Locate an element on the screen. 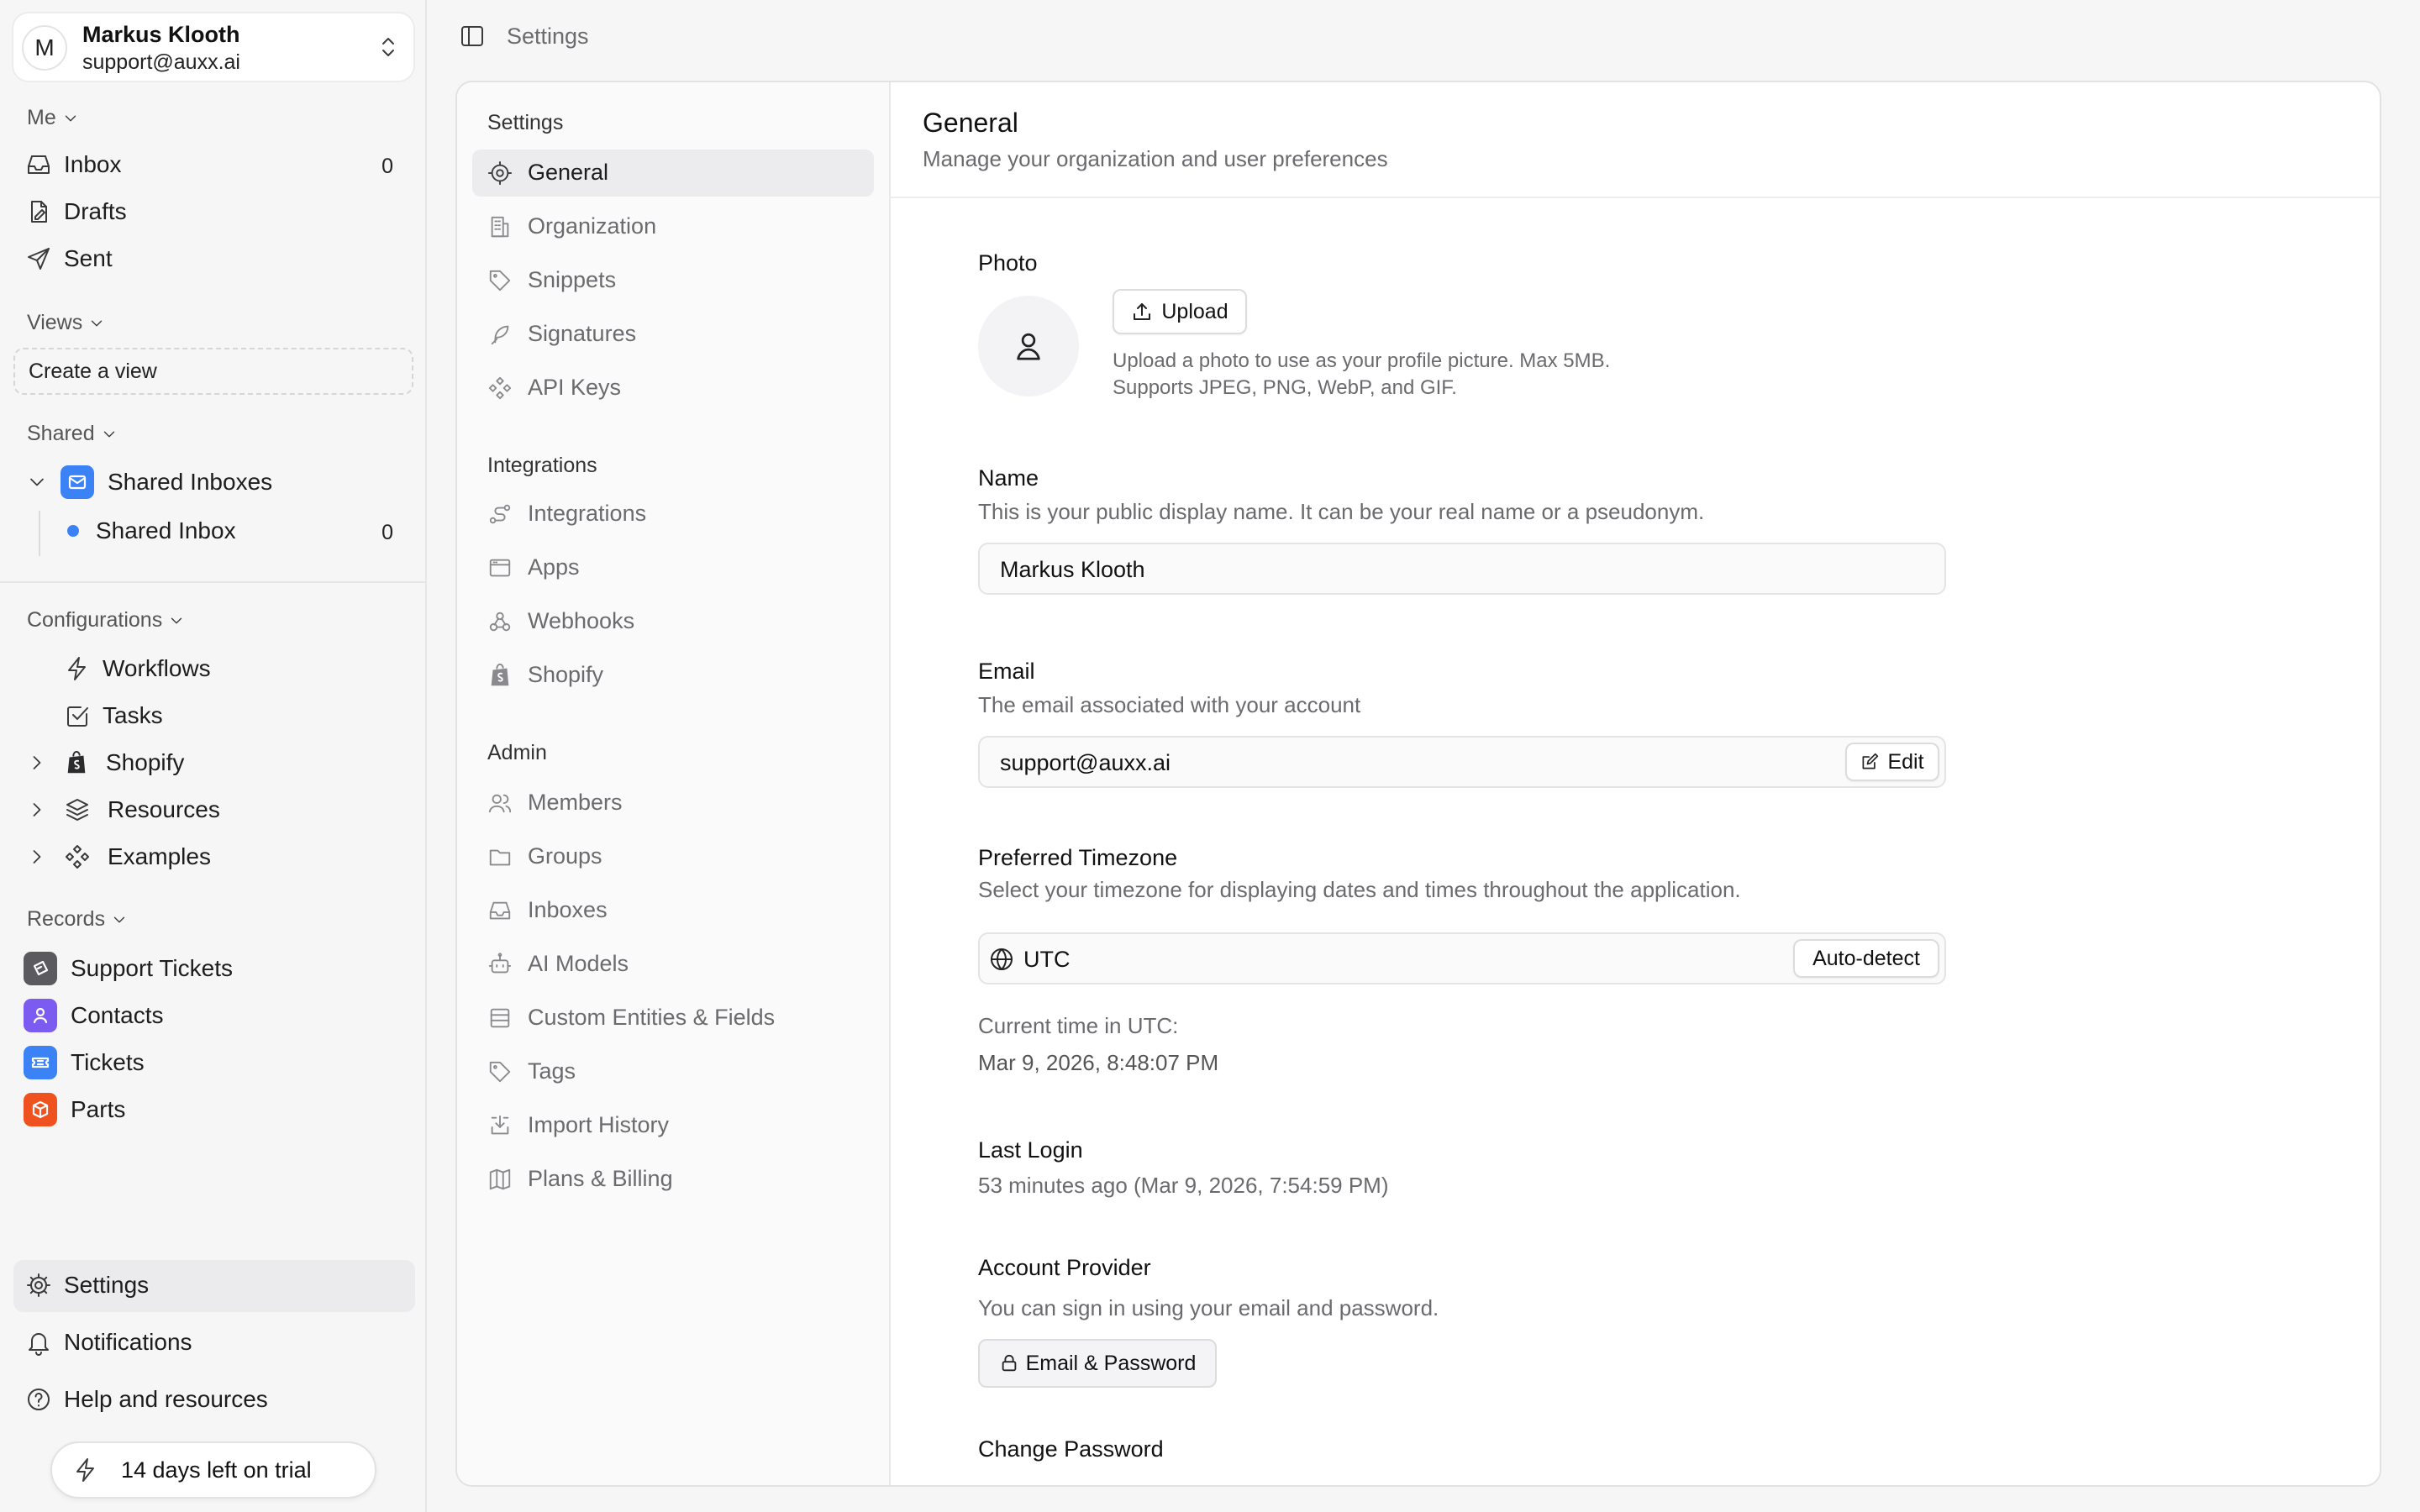 Image resolution: width=2420 pixels, height=1512 pixels. subnav-item-custom-entities: Custom Entities & Fields is located at coordinates (631, 1018).